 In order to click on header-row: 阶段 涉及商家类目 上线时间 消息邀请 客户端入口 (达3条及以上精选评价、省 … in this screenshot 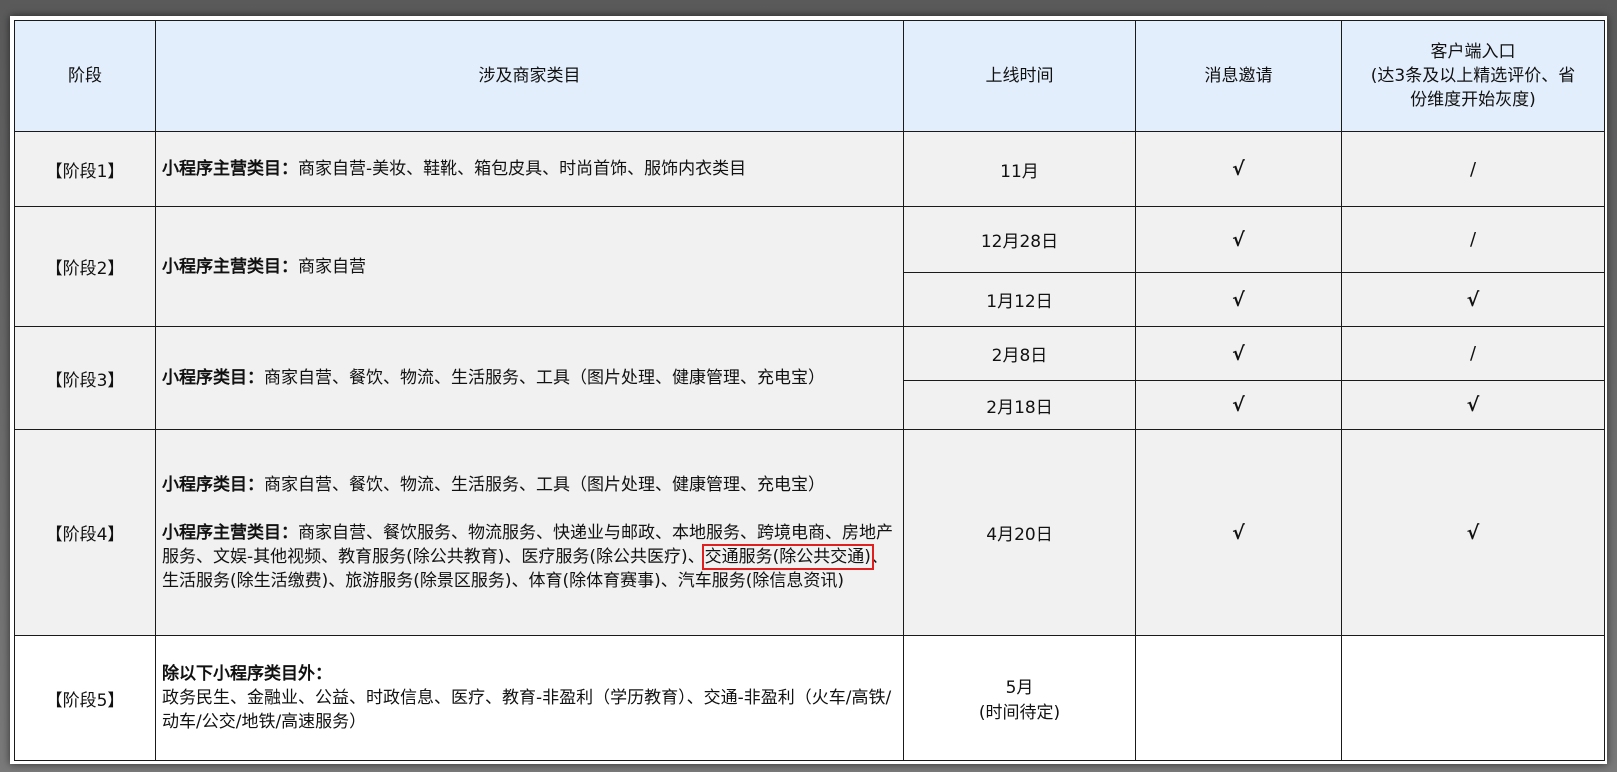, I will do `click(809, 76)`.